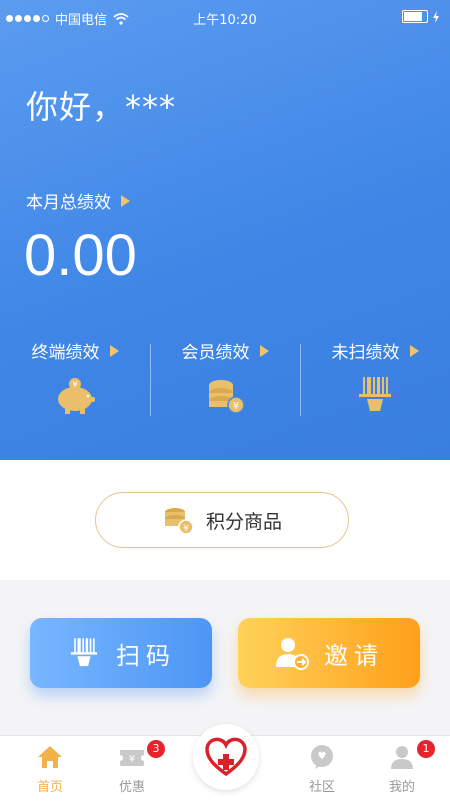 Image resolution: width=450 pixels, height=801 pixels. I want to click on battery-icon, so click(415, 16).